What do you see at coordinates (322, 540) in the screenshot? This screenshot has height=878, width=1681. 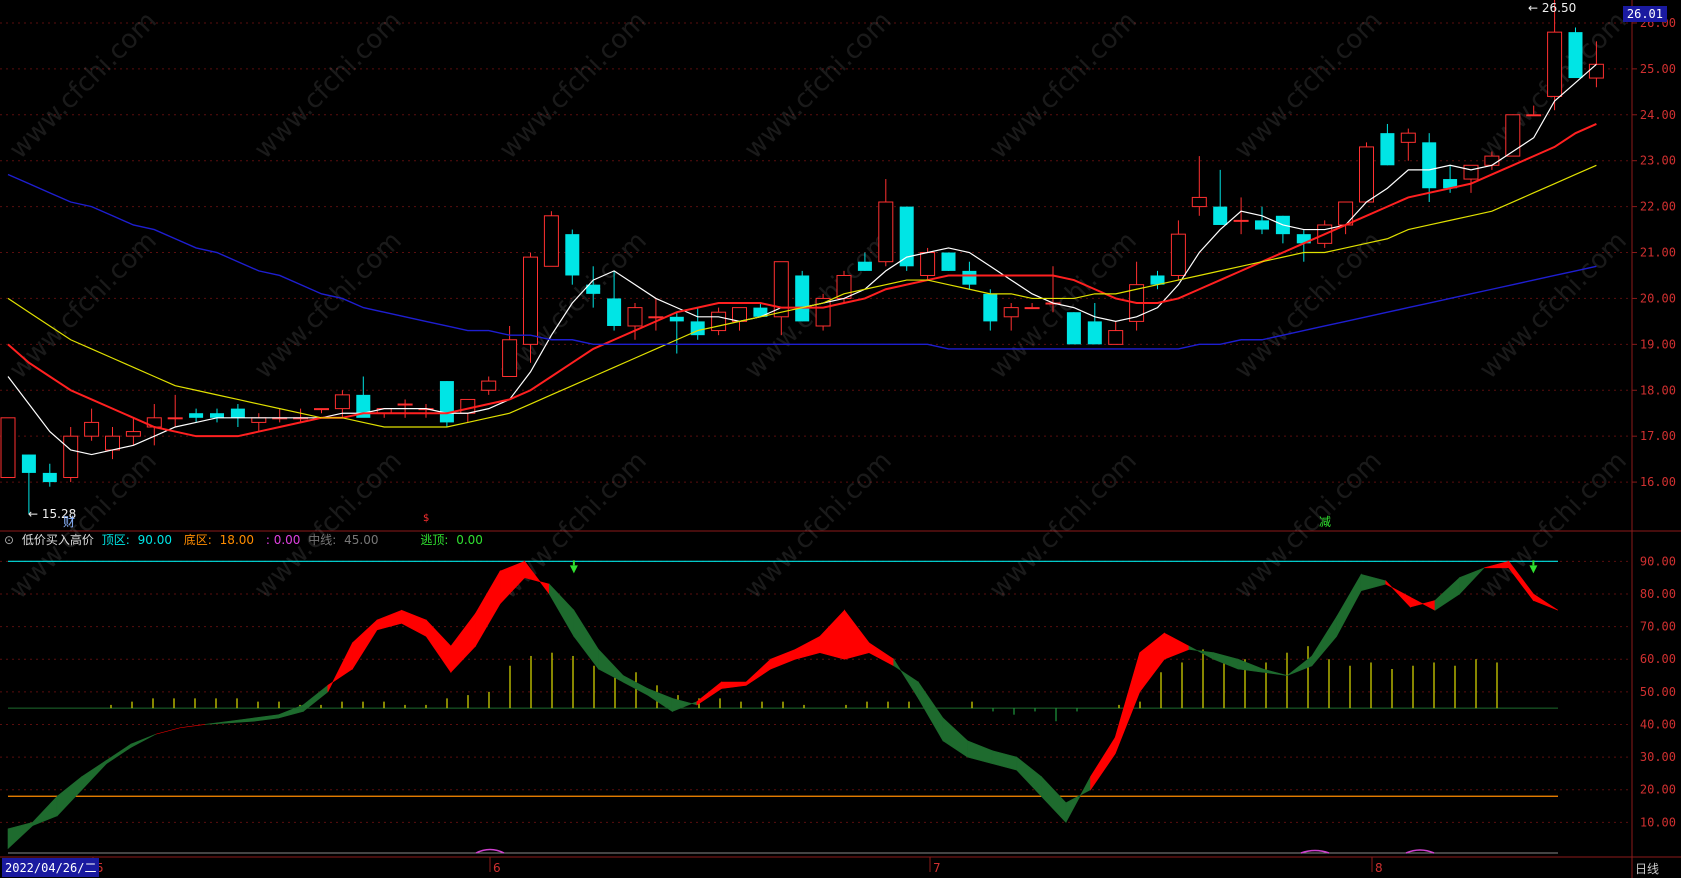 I see `mid-line-label: 中线:` at bounding box center [322, 540].